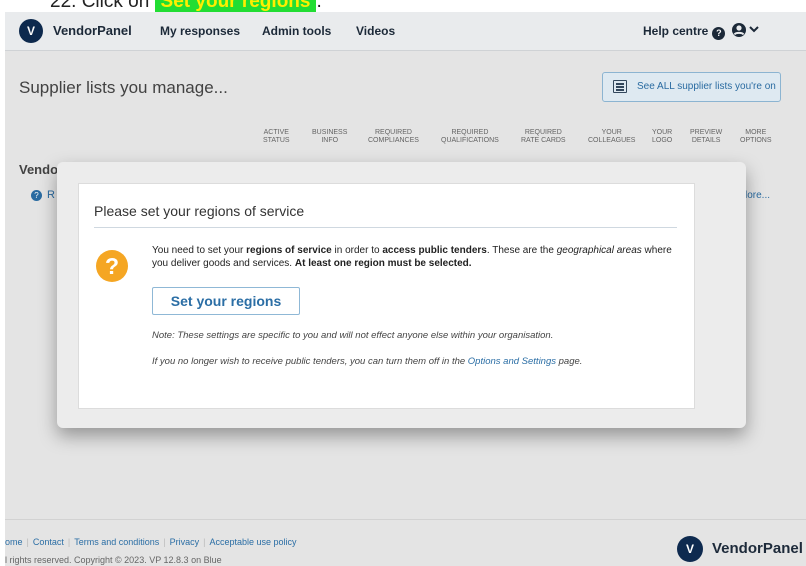 The image size is (806, 566). I want to click on footer-brand: VendorPanel, so click(757, 548).